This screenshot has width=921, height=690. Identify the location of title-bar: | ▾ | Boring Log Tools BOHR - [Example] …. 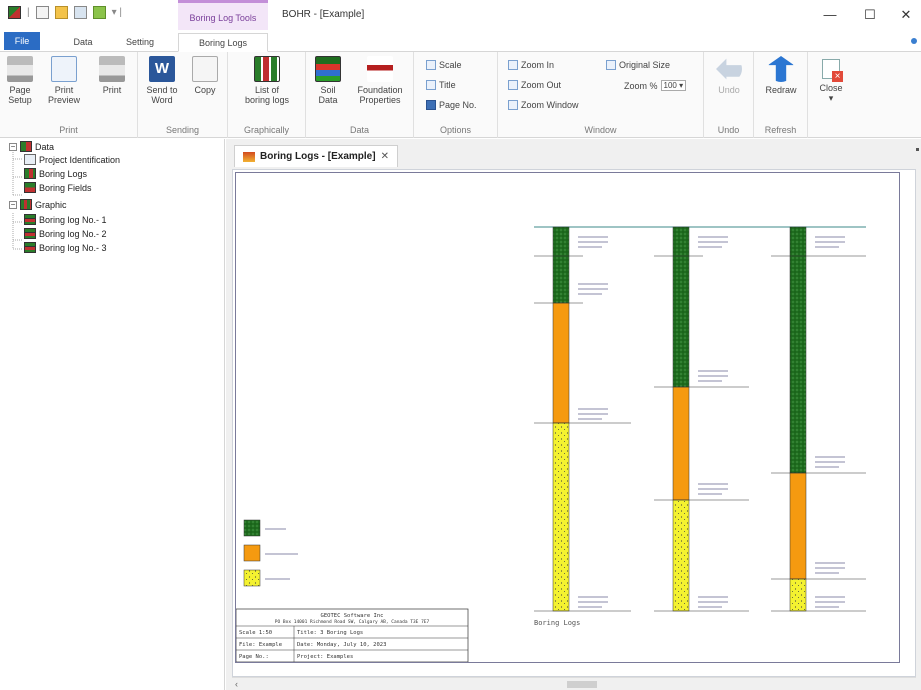
(460, 15).